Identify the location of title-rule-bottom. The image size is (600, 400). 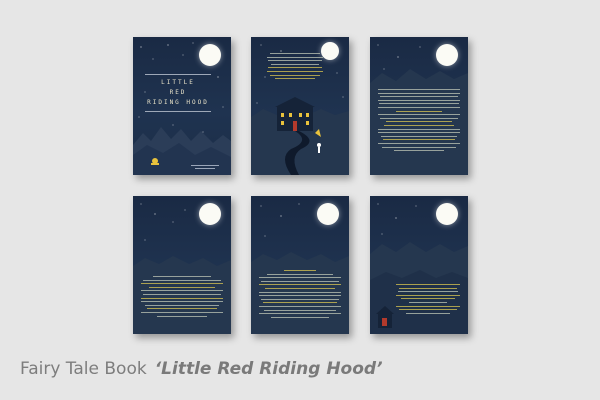
(178, 111).